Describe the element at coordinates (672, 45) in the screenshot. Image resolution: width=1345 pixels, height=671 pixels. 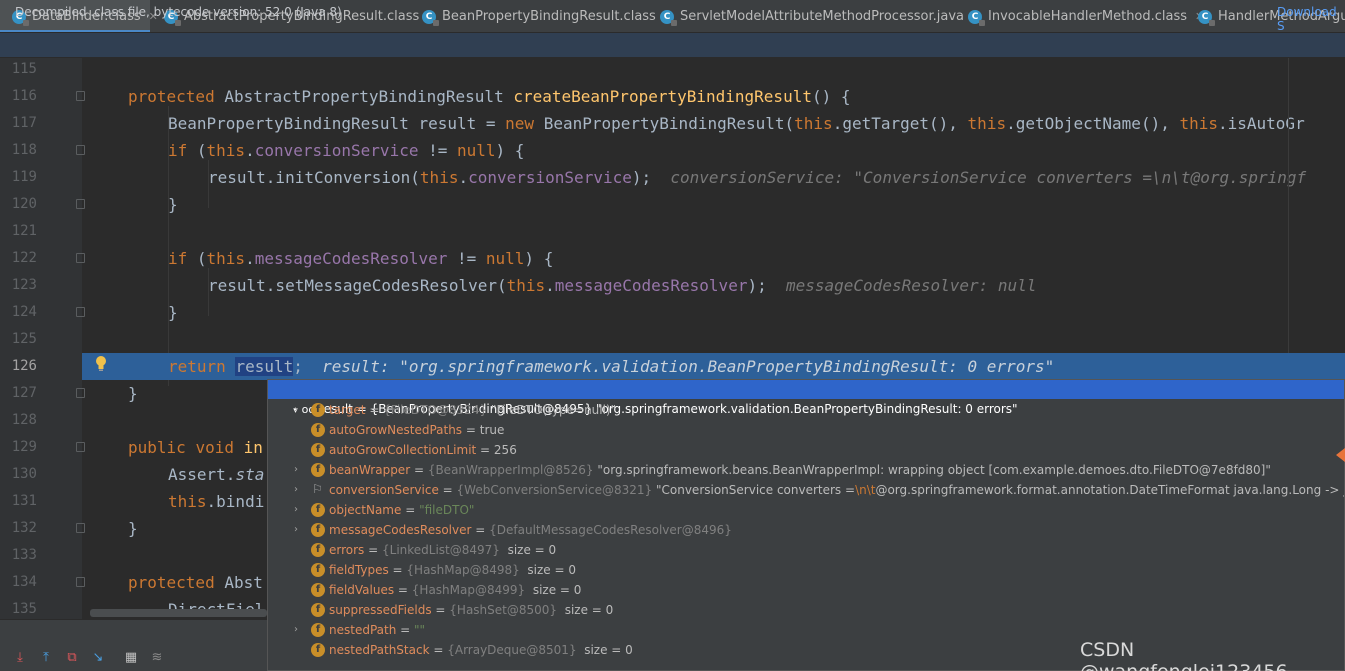
I see `decompiled-banner` at that location.